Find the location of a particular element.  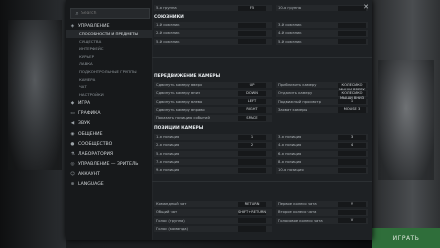

keybind-row: Приблизить камеру КОЛЕСИКО МЫШИ ВВЕРХ is located at coordinates (322, 87).